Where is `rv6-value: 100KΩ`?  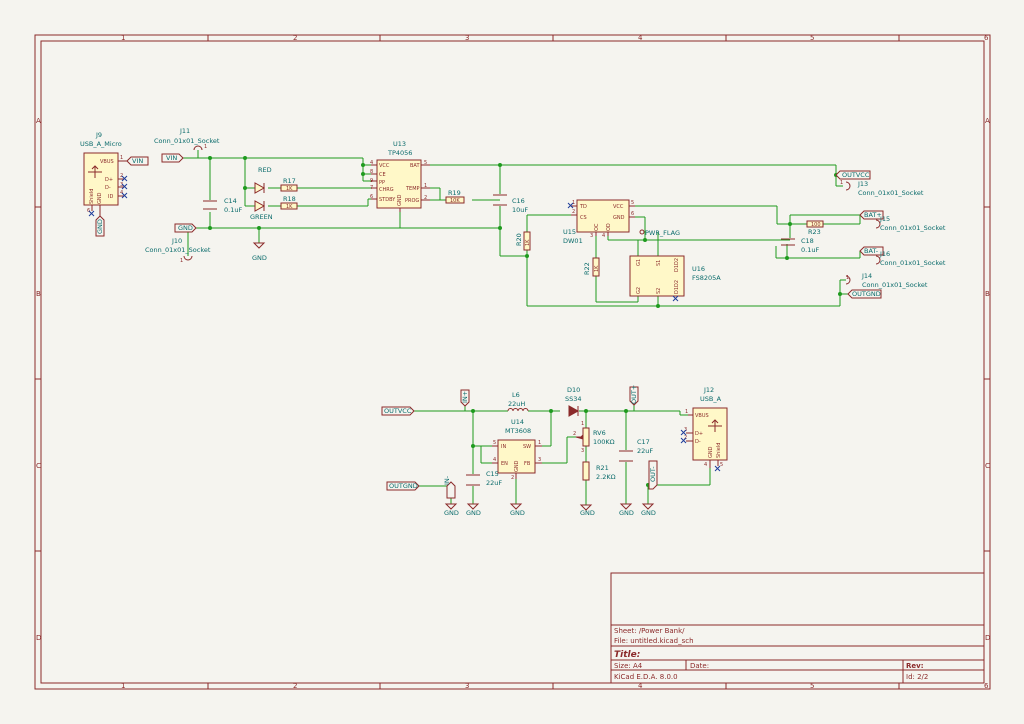
rv6-value: 100KΩ is located at coordinates (604, 442).